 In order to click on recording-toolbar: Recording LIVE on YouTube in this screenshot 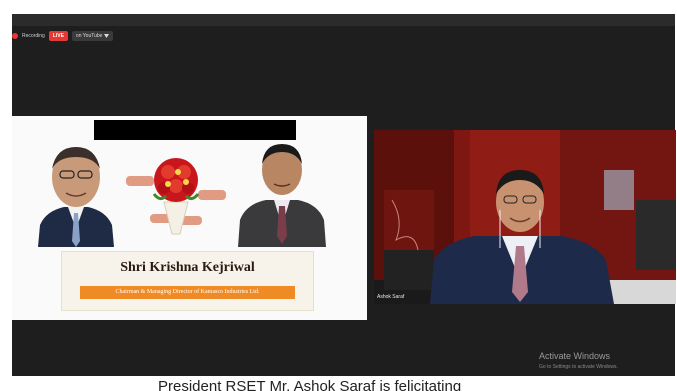, I will do `click(63, 35)`.